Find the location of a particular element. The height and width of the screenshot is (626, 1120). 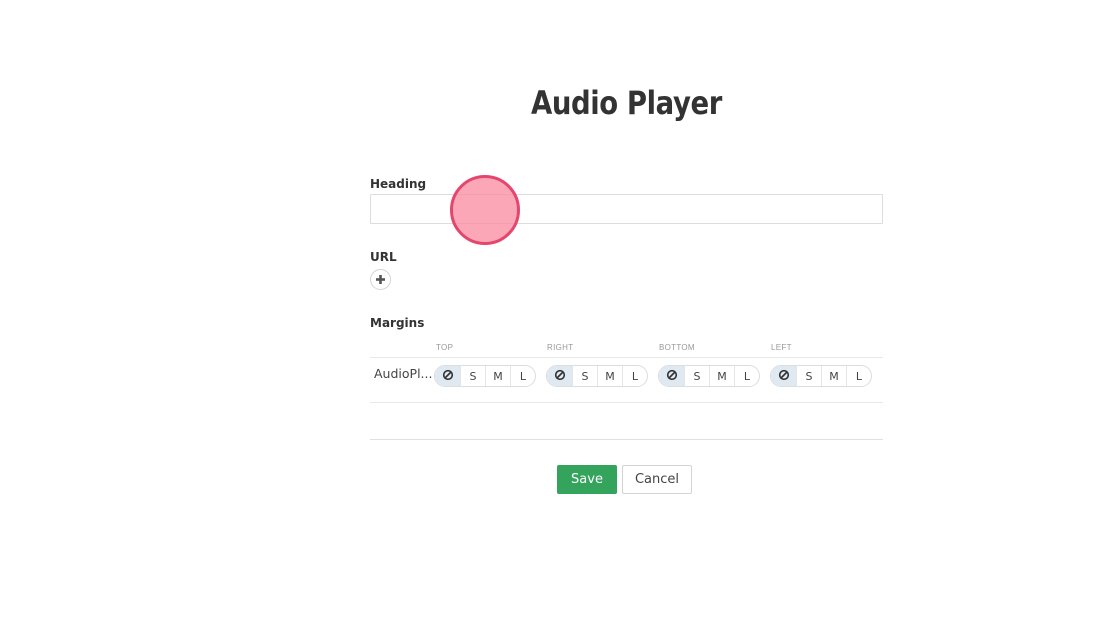

heading-input is located at coordinates (626, 209).